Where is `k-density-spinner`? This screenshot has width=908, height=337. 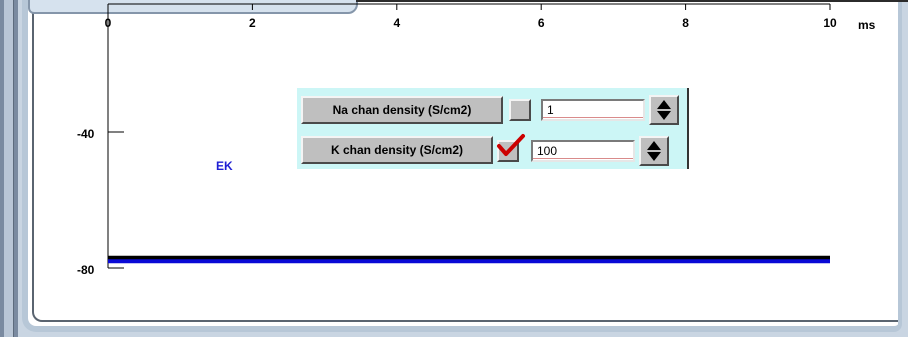
k-density-spinner is located at coordinates (654, 151).